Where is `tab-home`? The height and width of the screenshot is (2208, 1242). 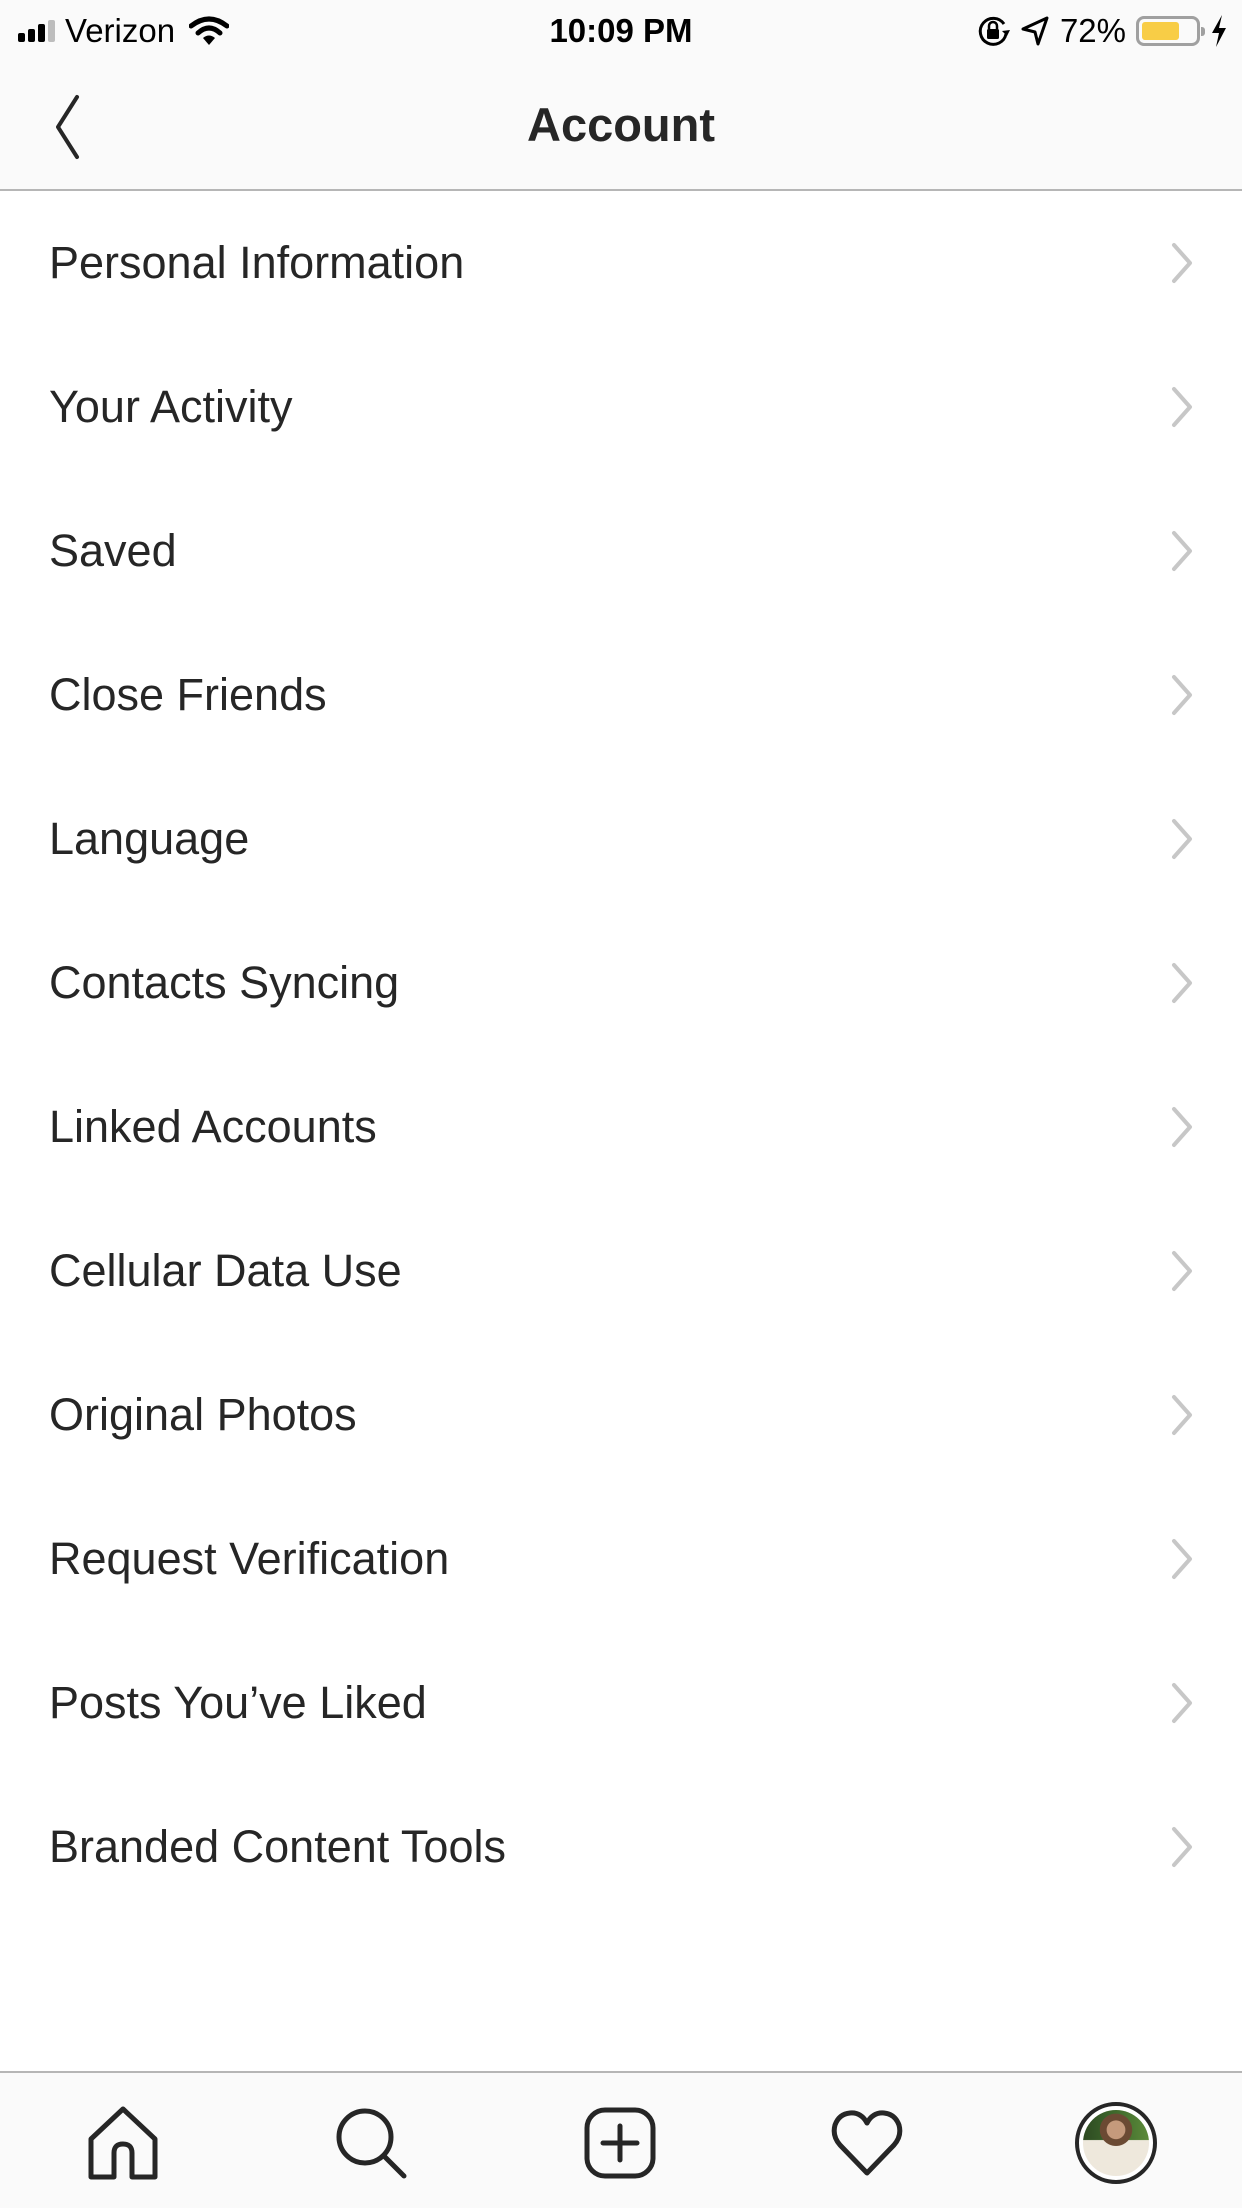 tab-home is located at coordinates (123, 2143).